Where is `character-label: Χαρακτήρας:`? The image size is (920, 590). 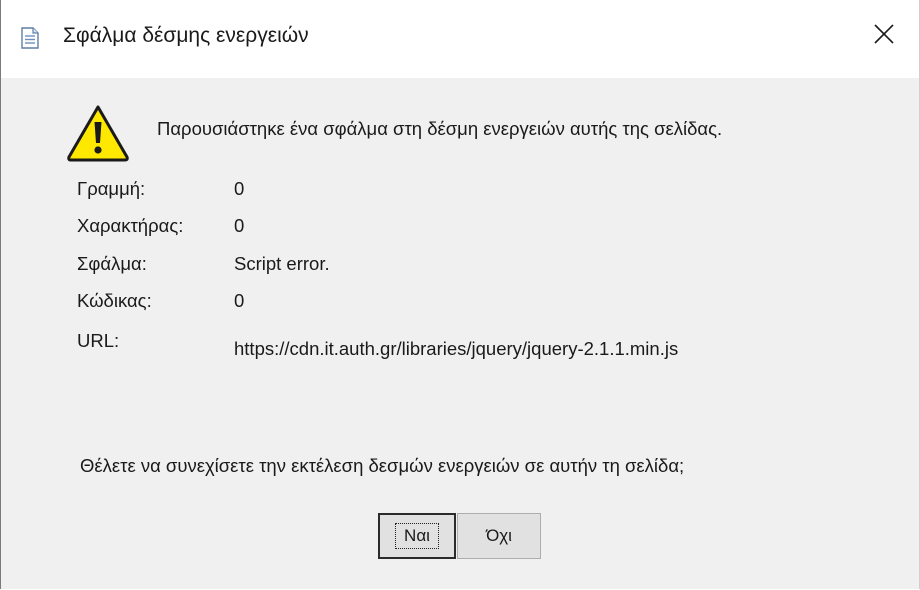
character-label: Χαρακτήρας: is located at coordinates (130, 225).